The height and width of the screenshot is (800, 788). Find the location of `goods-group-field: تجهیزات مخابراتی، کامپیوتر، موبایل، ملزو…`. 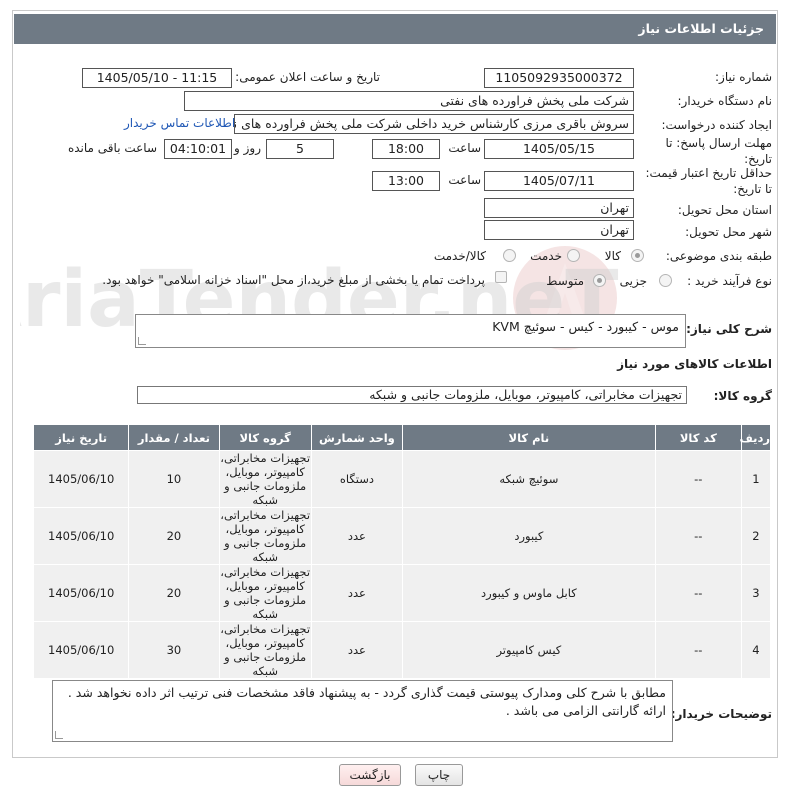

goods-group-field: تجهیزات مخابراتی، کامپیوتر، موبایل، ملزو… is located at coordinates (412, 395).